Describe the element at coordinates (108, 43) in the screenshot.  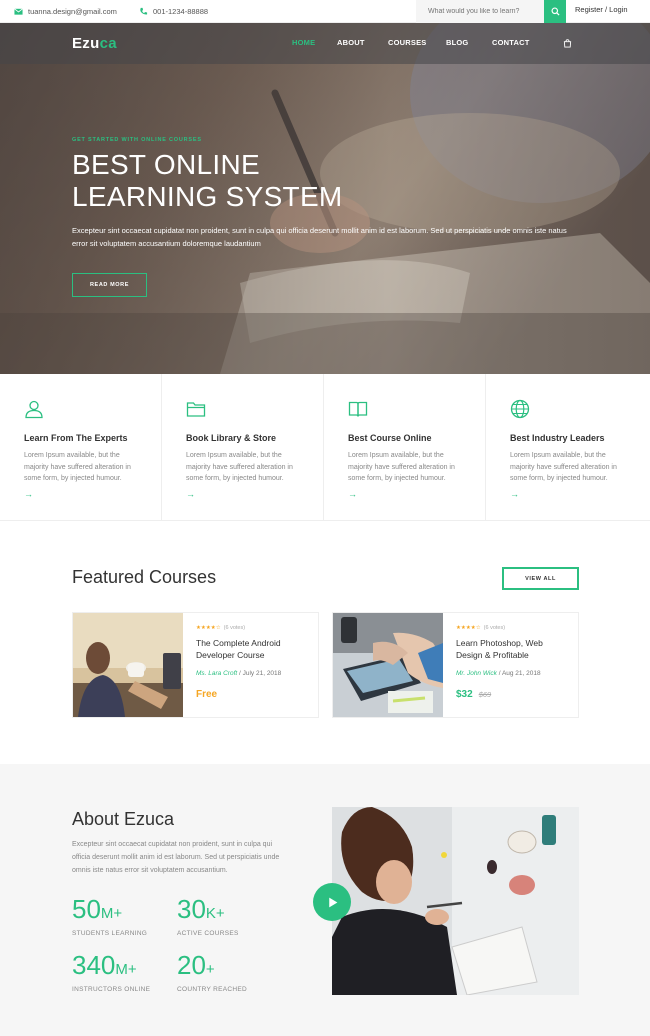
I see `logo-part-2: ca` at that location.